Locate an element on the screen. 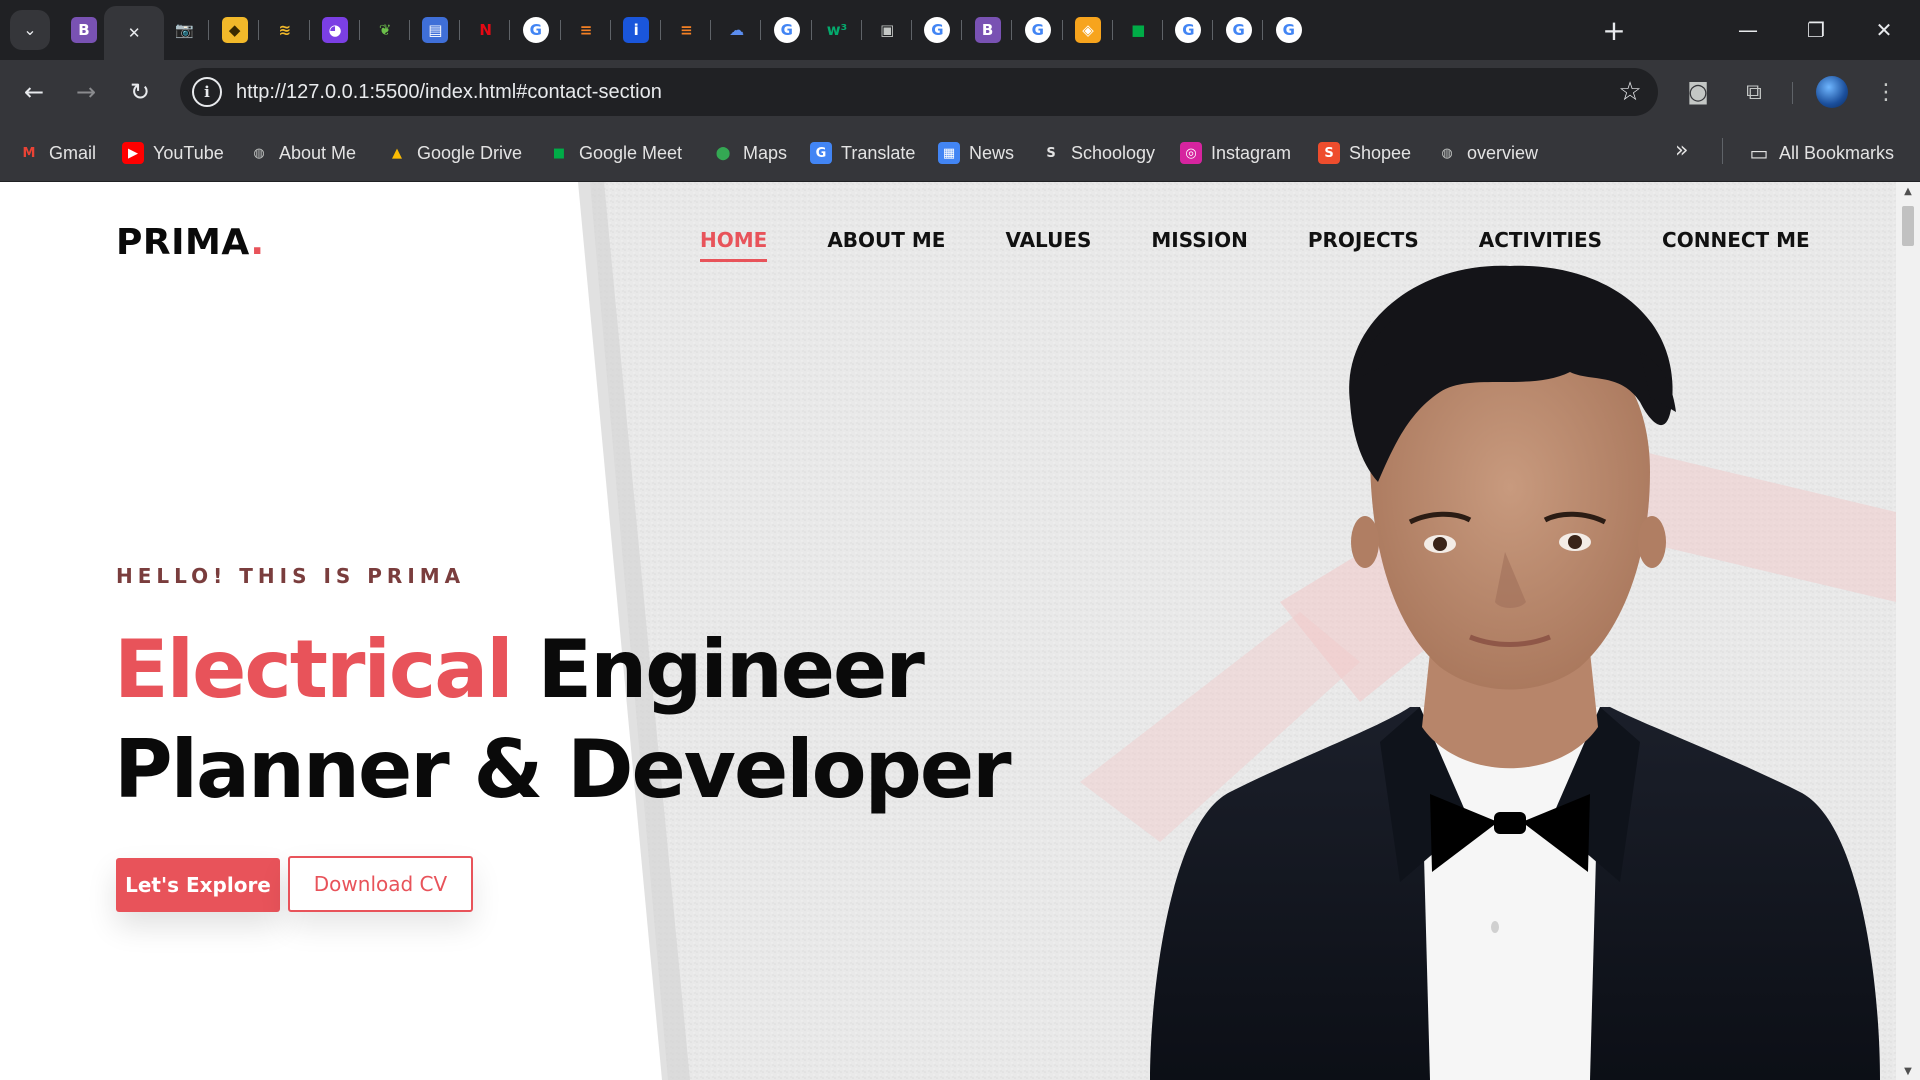  scroll-down-icon: ▼ is located at coordinates (1908, 1071).